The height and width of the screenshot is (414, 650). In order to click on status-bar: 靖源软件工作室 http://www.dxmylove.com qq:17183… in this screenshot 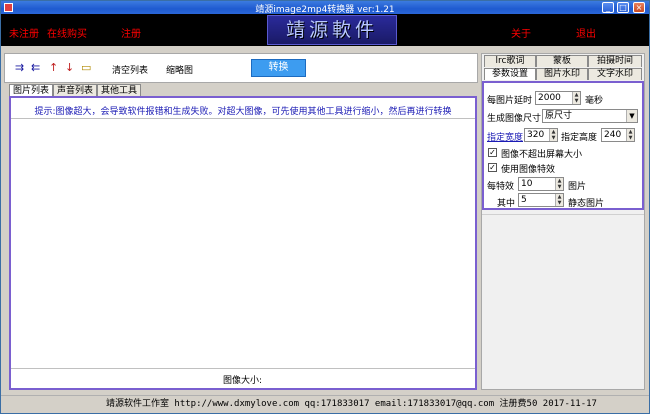, I will do `click(325, 404)`.